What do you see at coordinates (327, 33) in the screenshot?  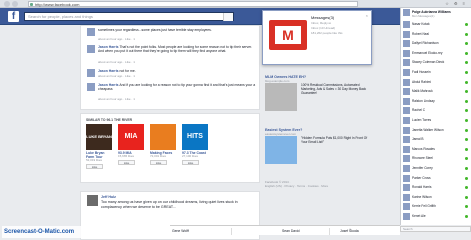 I see `notification-line: 181,262 people like this` at bounding box center [327, 33].